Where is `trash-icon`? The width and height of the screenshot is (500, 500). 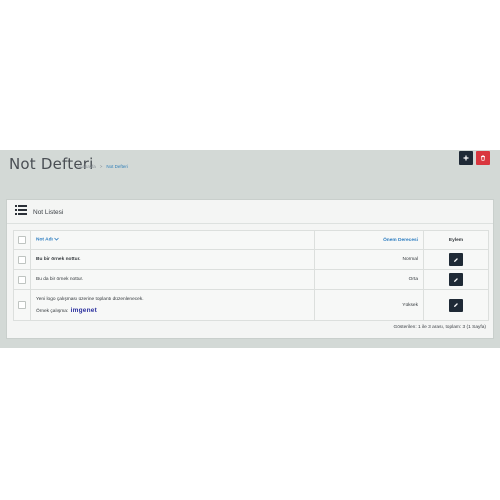 trash-icon is located at coordinates (483, 158).